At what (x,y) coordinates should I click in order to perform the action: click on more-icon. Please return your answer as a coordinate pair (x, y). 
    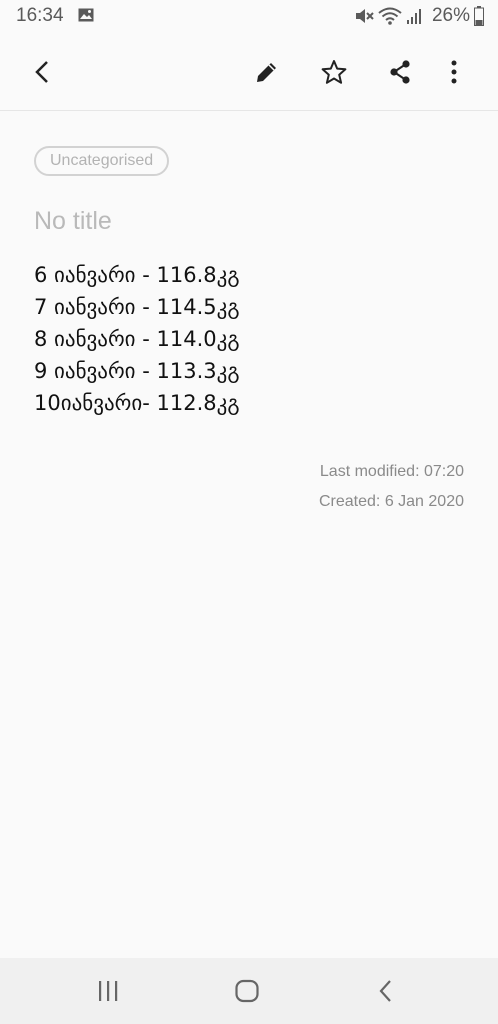
    Looking at the image, I should click on (454, 72).